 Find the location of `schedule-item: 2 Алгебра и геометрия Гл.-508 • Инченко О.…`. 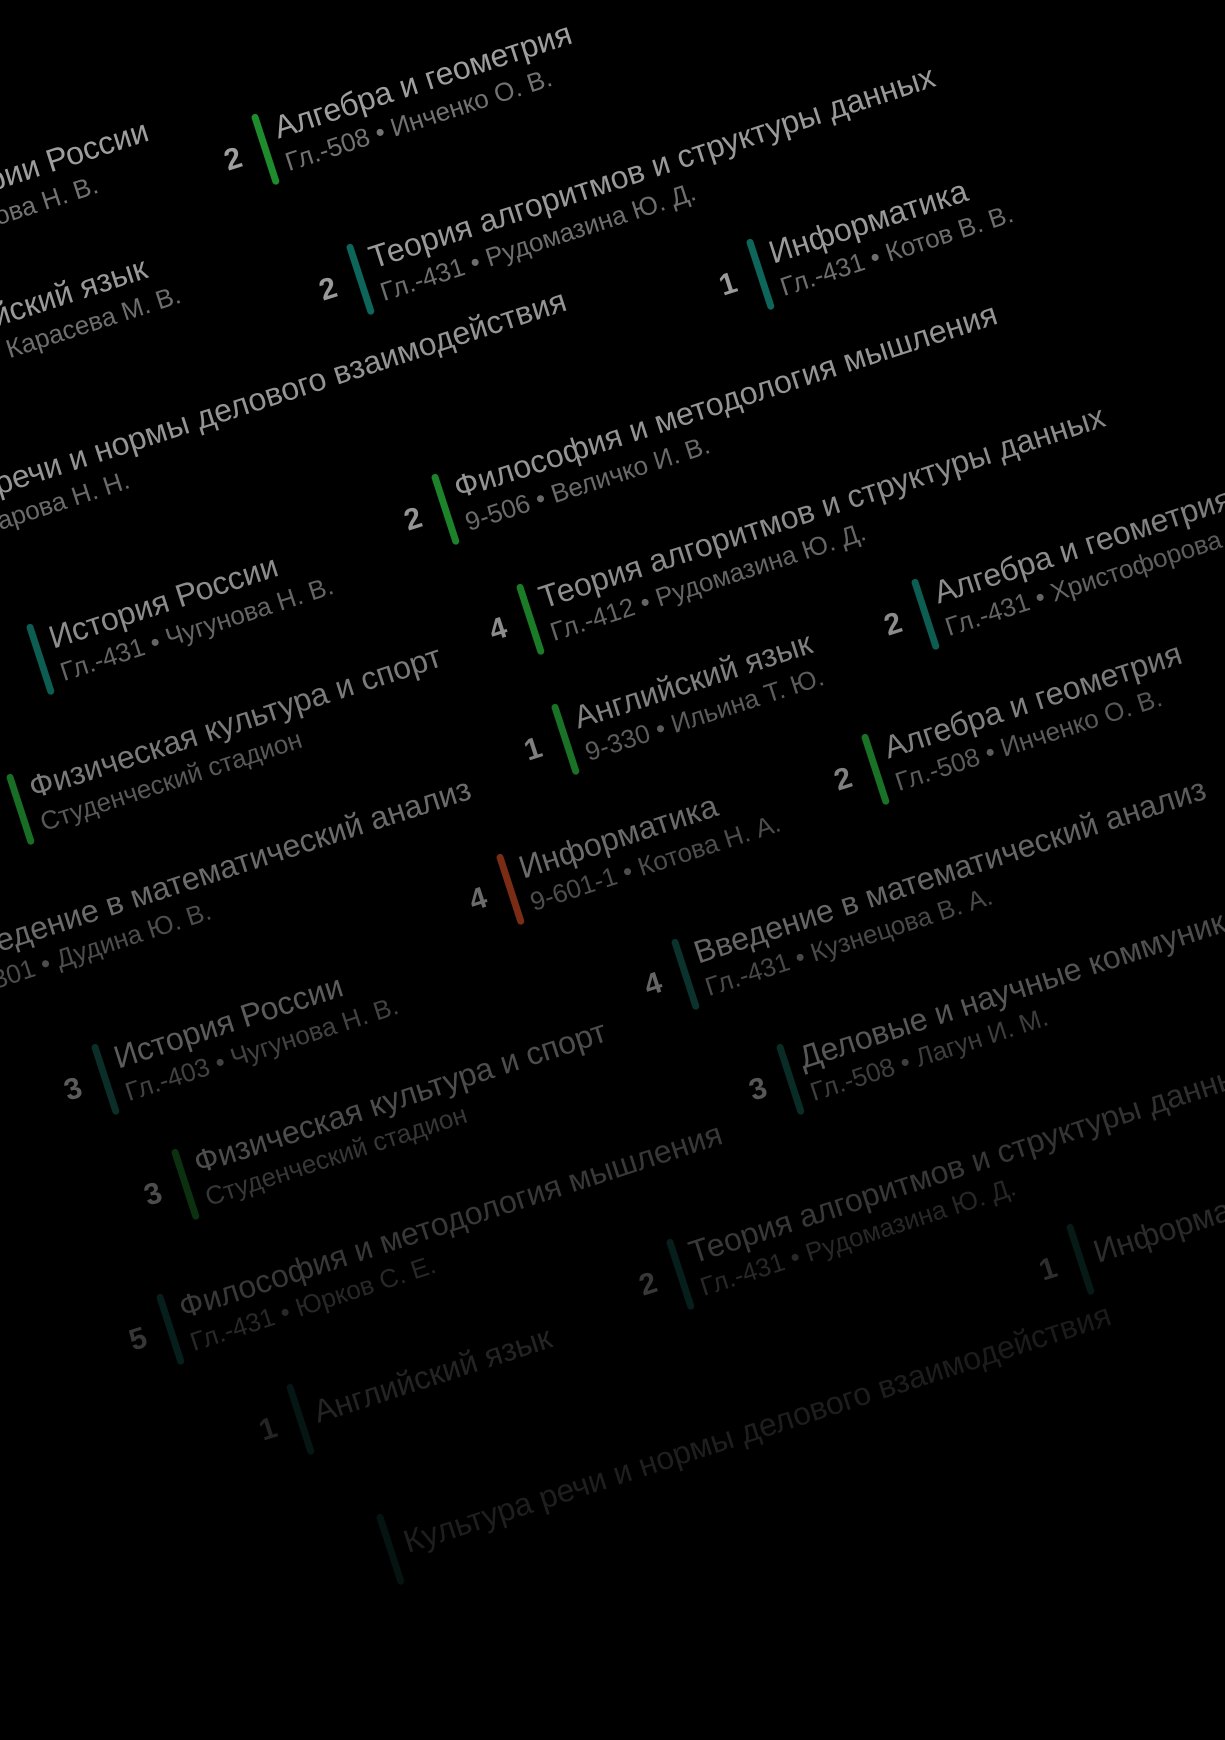

schedule-item: 2 Алгебра и геометрия Гл.-508 • Инченко О.… is located at coordinates (396, 106).